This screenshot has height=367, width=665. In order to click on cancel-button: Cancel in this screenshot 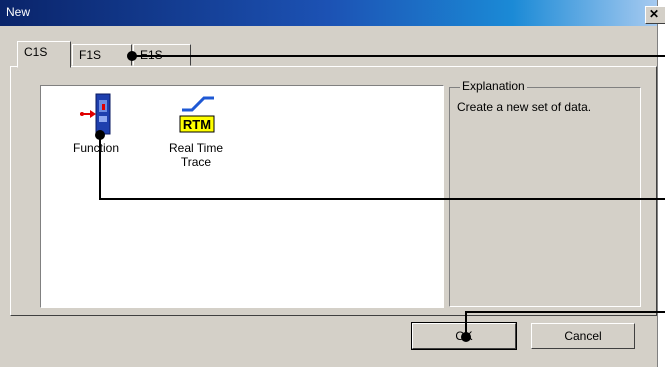, I will do `click(583, 336)`.